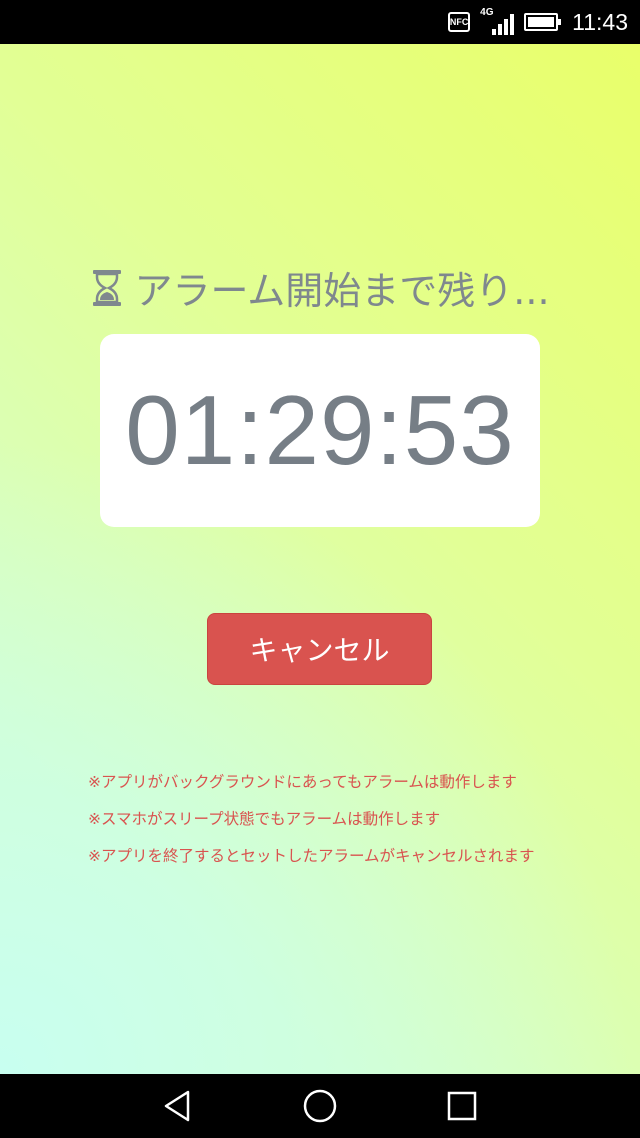  I want to click on signal-bars, so click(503, 24).